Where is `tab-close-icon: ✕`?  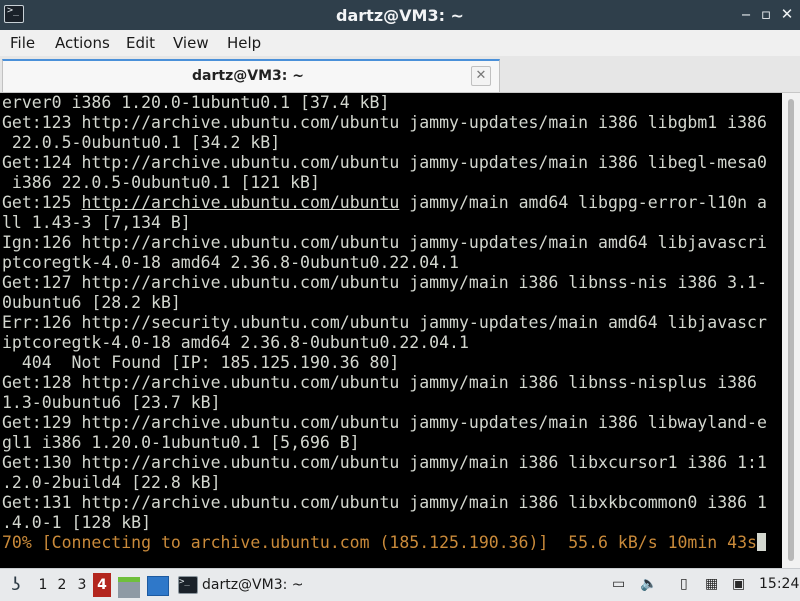 tab-close-icon: ✕ is located at coordinates (481, 76).